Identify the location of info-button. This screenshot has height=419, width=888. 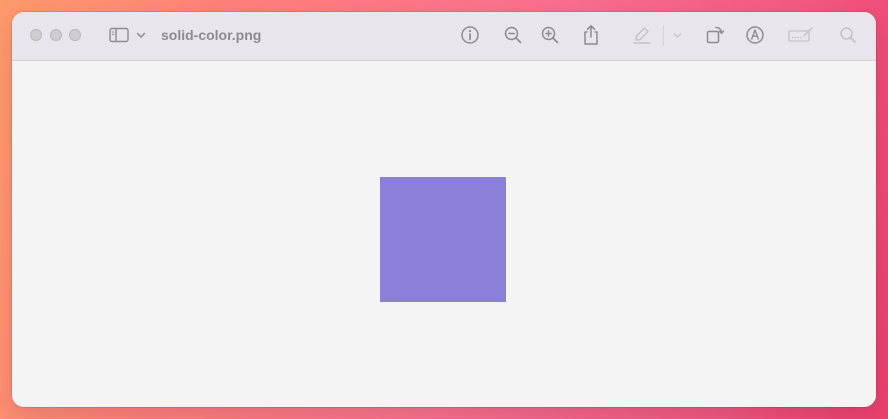
(470, 35).